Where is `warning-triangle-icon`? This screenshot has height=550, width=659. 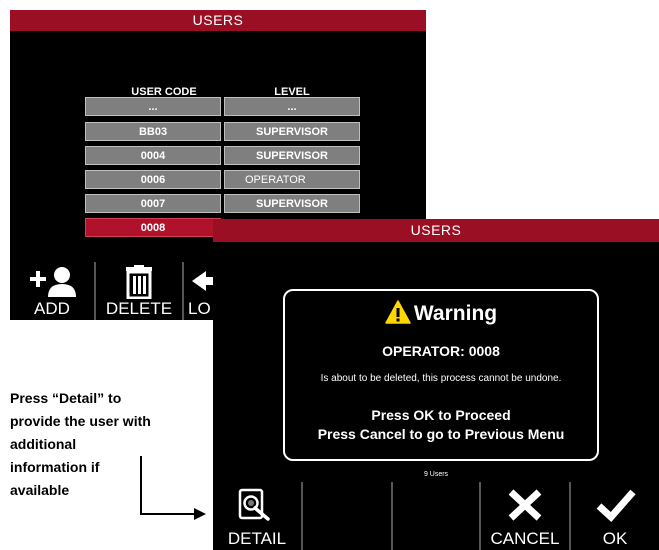
warning-triangle-icon is located at coordinates (398, 314).